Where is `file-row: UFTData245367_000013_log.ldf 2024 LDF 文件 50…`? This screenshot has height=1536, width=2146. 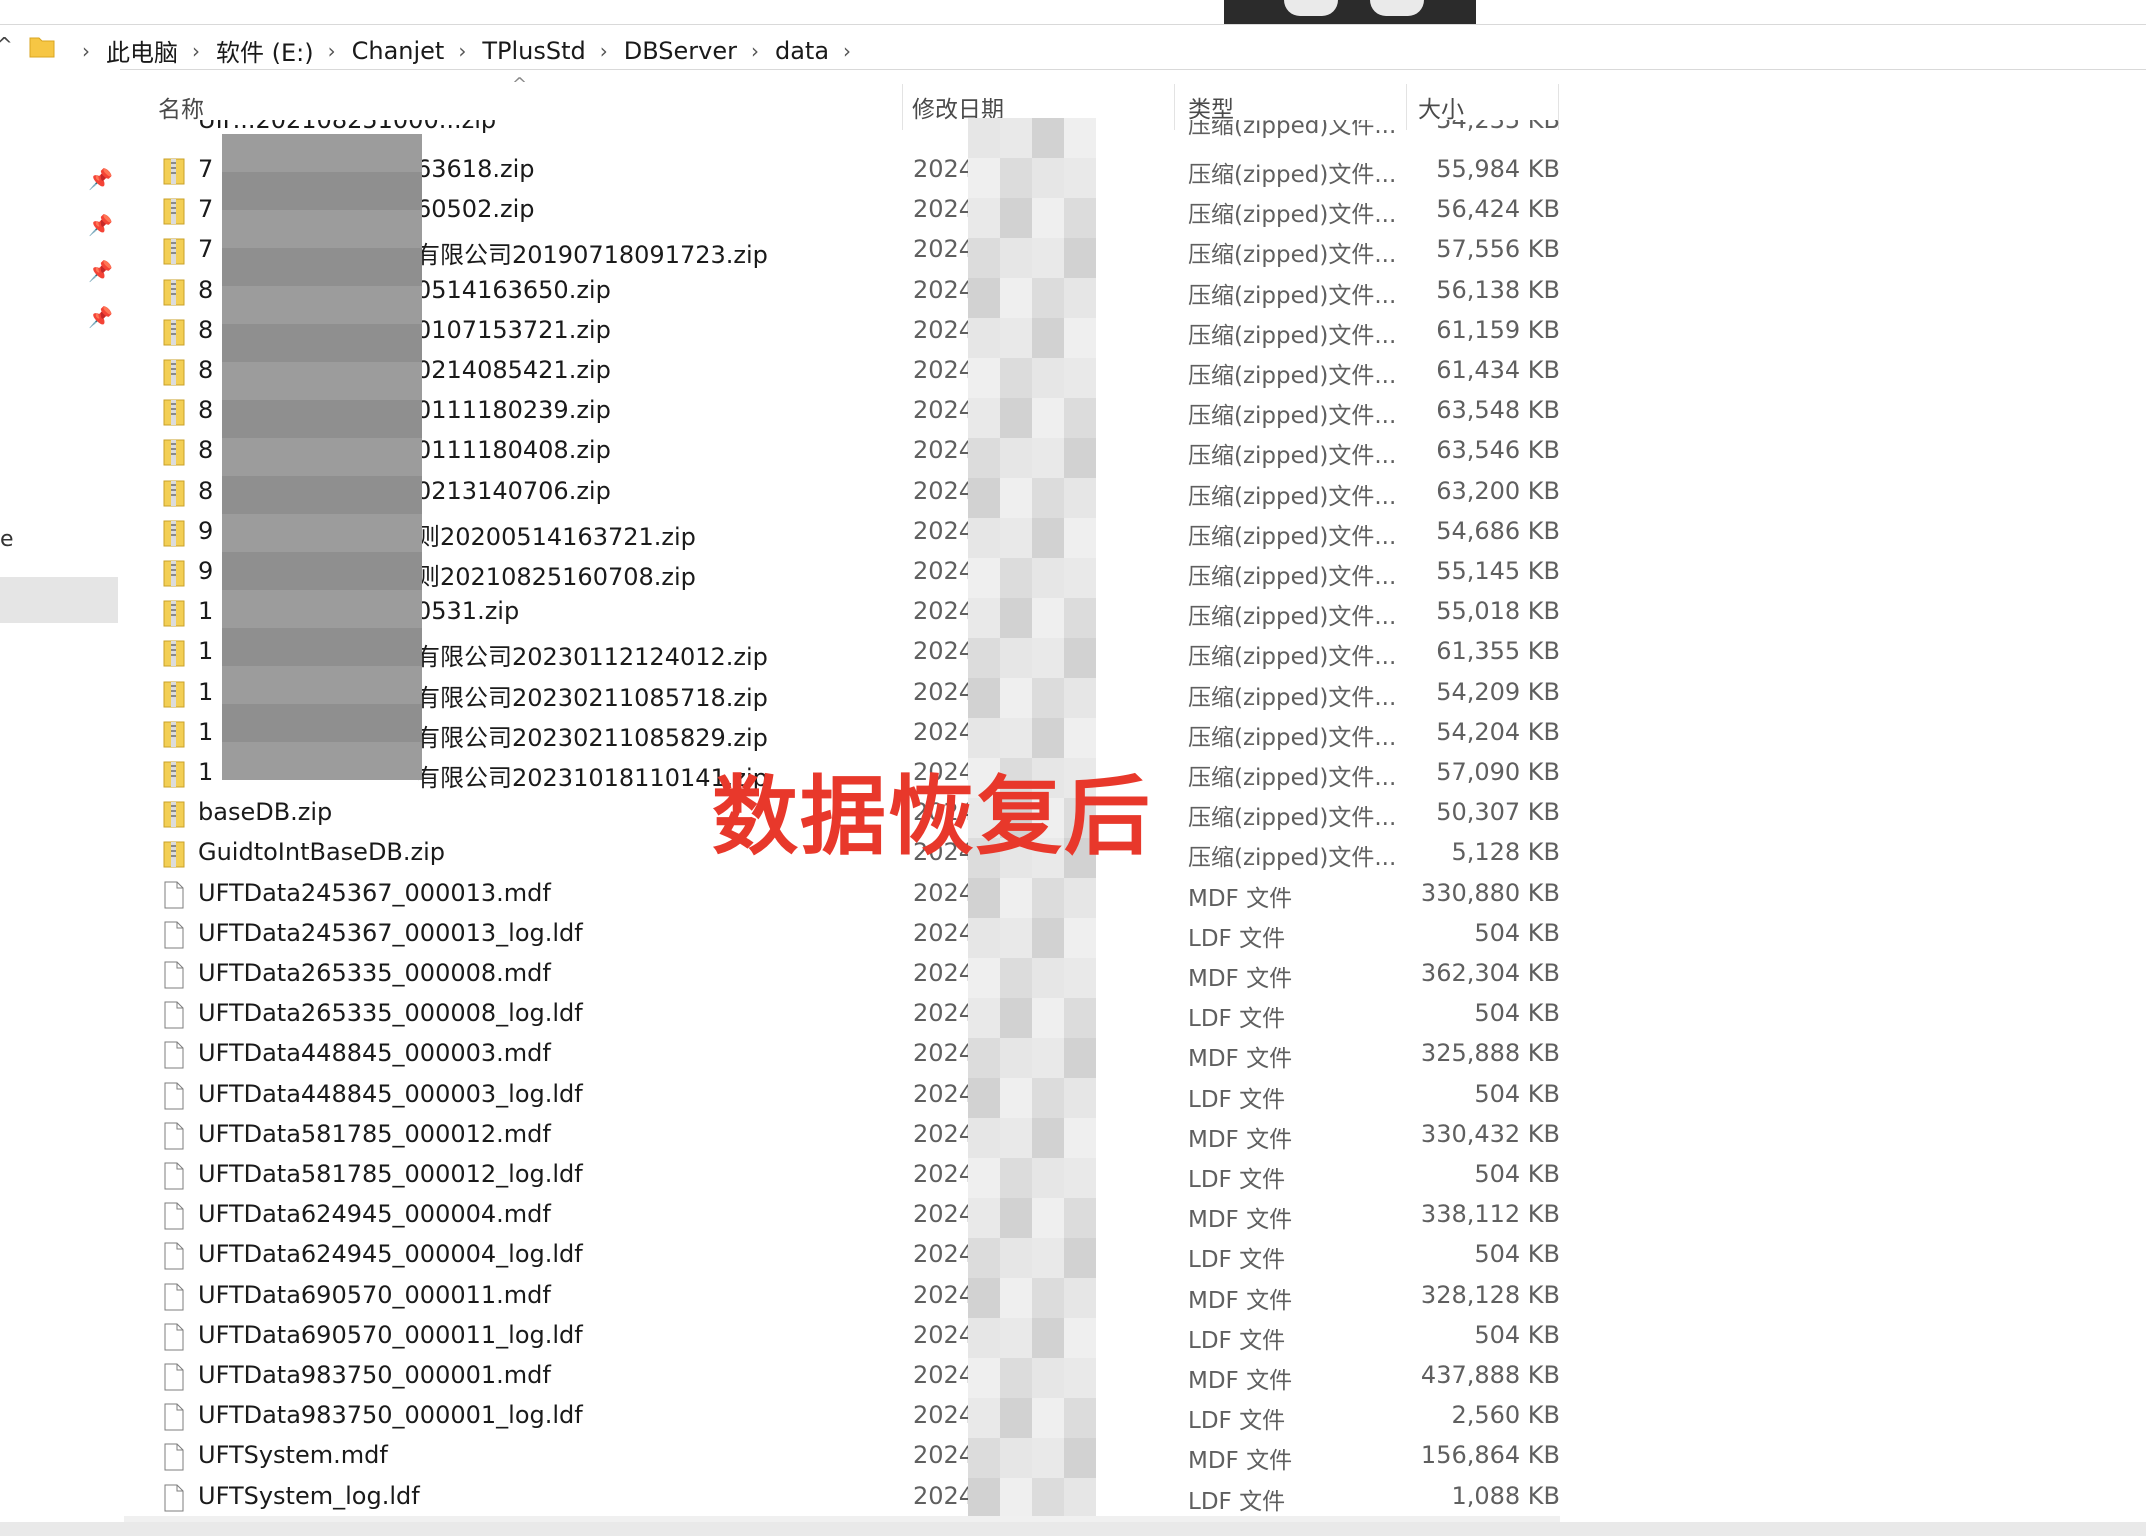
file-row: UFTData245367_000013_log.ldf 2024 LDF 文件 50… is located at coordinates (855, 934).